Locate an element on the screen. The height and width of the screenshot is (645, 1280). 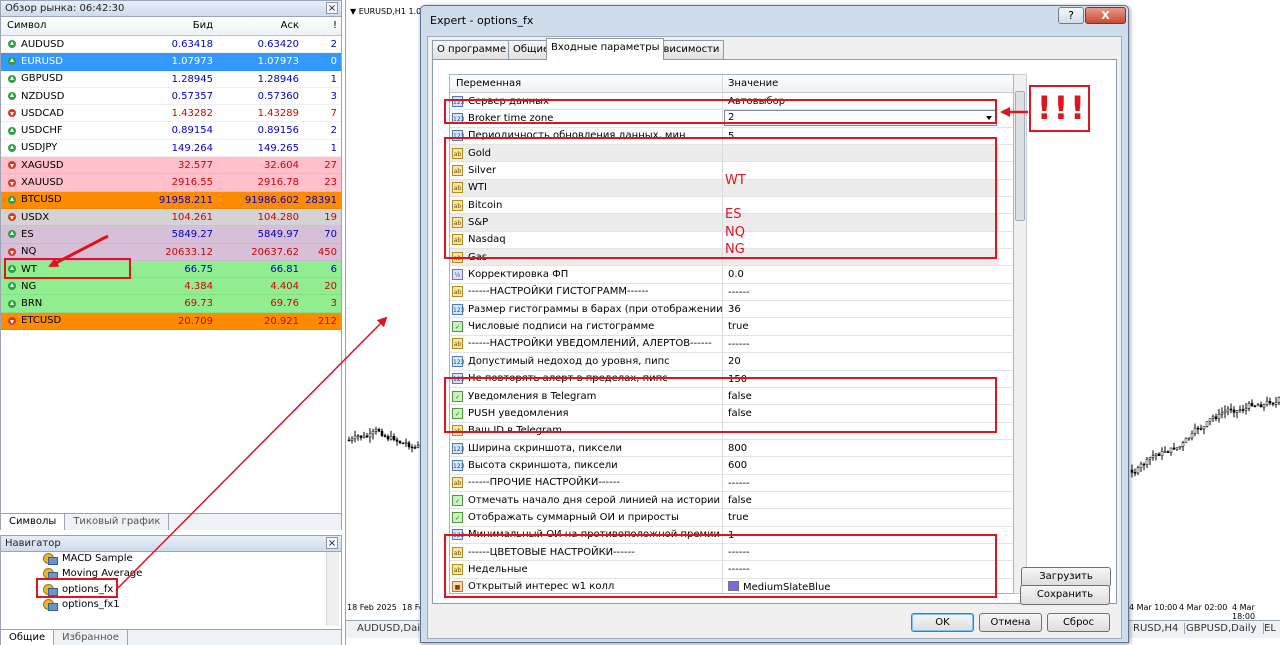
tab-inputs: Входные параметры is located at coordinates (605, 49).